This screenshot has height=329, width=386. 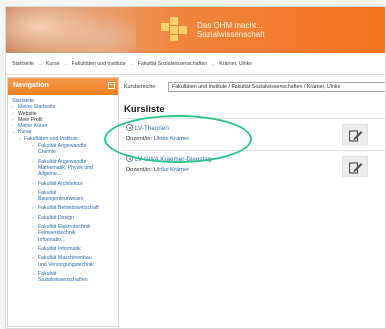 I want to click on nav-fakultaet-architektur: › Fakultät Architektur, so click(x=63, y=184).